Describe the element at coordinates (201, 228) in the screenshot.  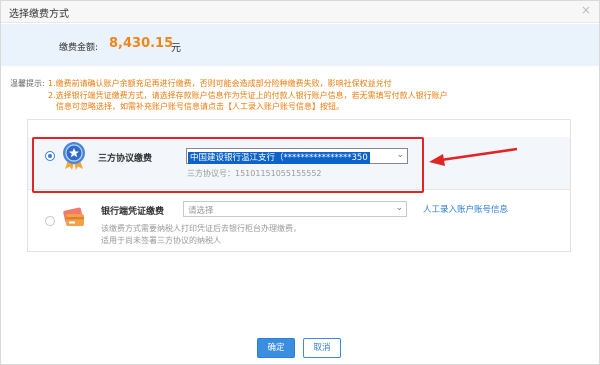
I see `bank-voucher-desc-1: 该缴费方式需要纳税人打印凭证后去银行柜台办理缴费，` at that location.